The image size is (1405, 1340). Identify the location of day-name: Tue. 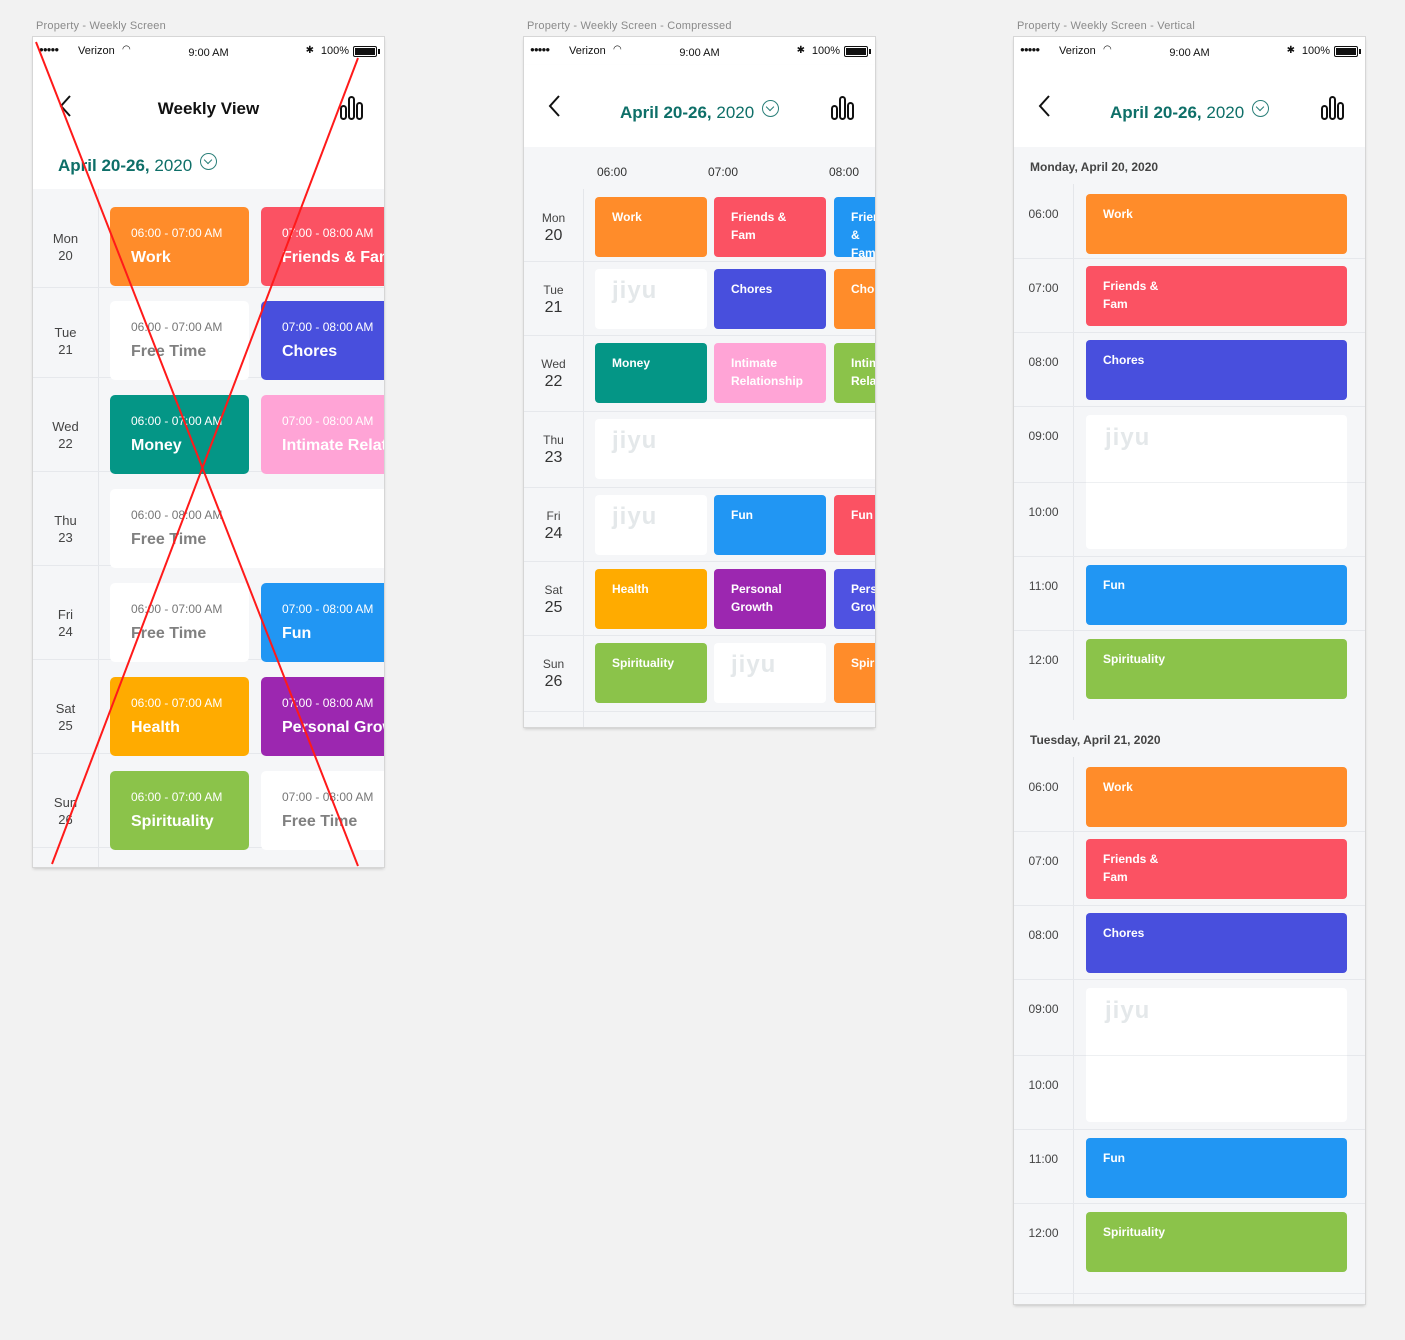
(65, 332).